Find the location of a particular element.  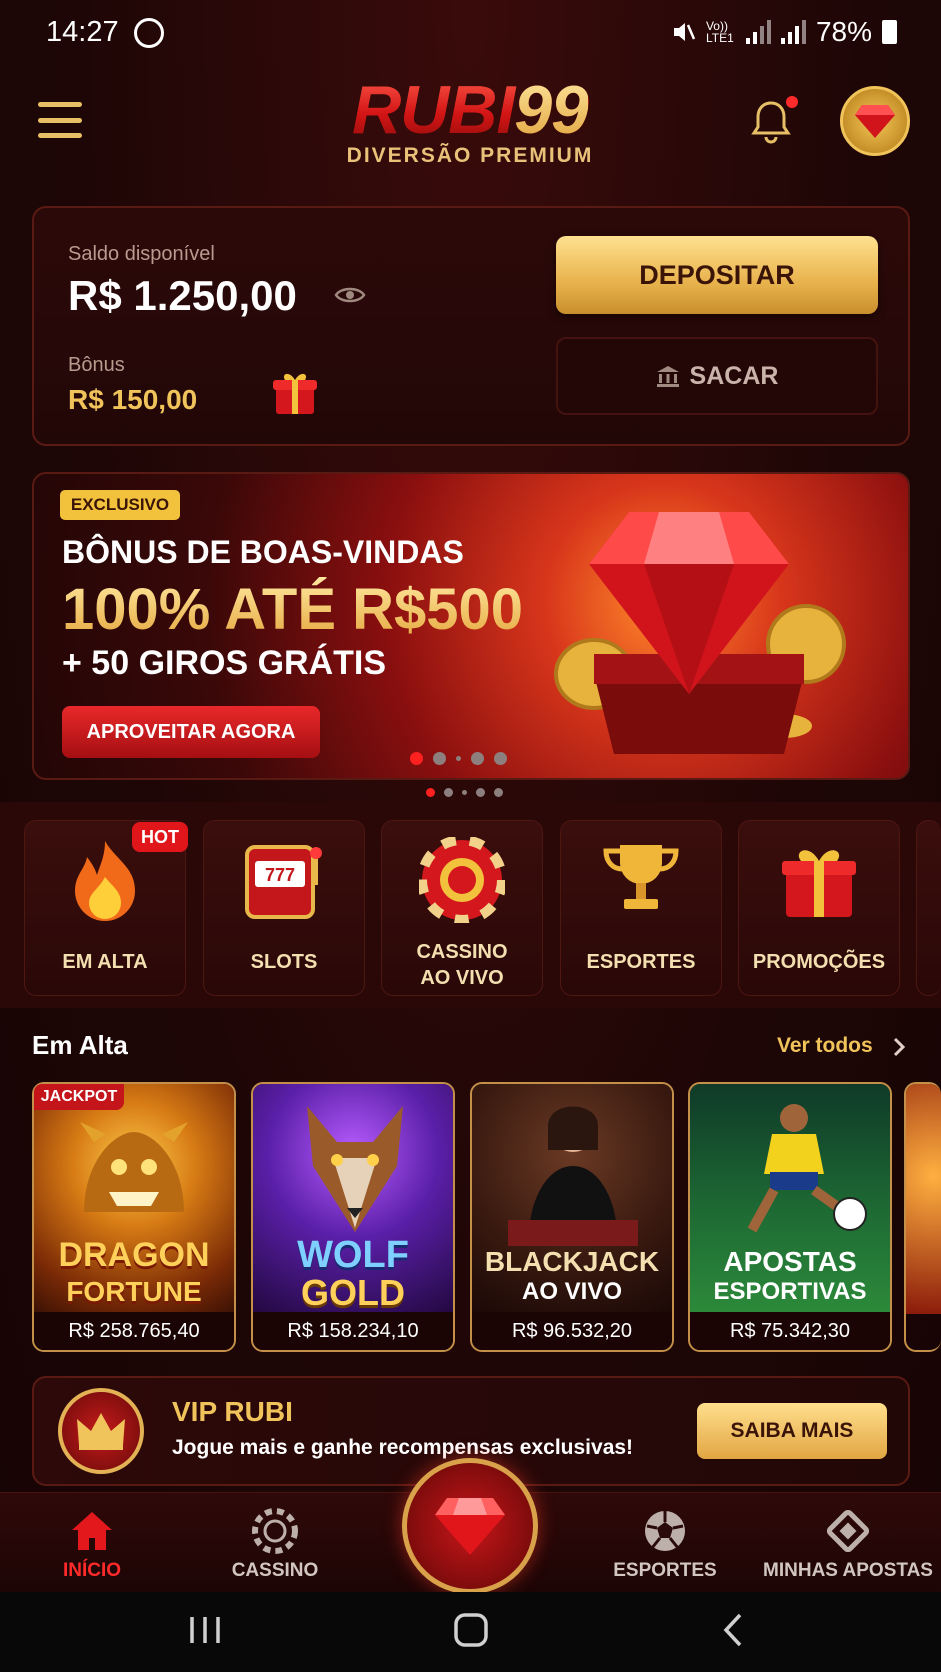

category-label: ESPORTES is located at coordinates (641, 962).